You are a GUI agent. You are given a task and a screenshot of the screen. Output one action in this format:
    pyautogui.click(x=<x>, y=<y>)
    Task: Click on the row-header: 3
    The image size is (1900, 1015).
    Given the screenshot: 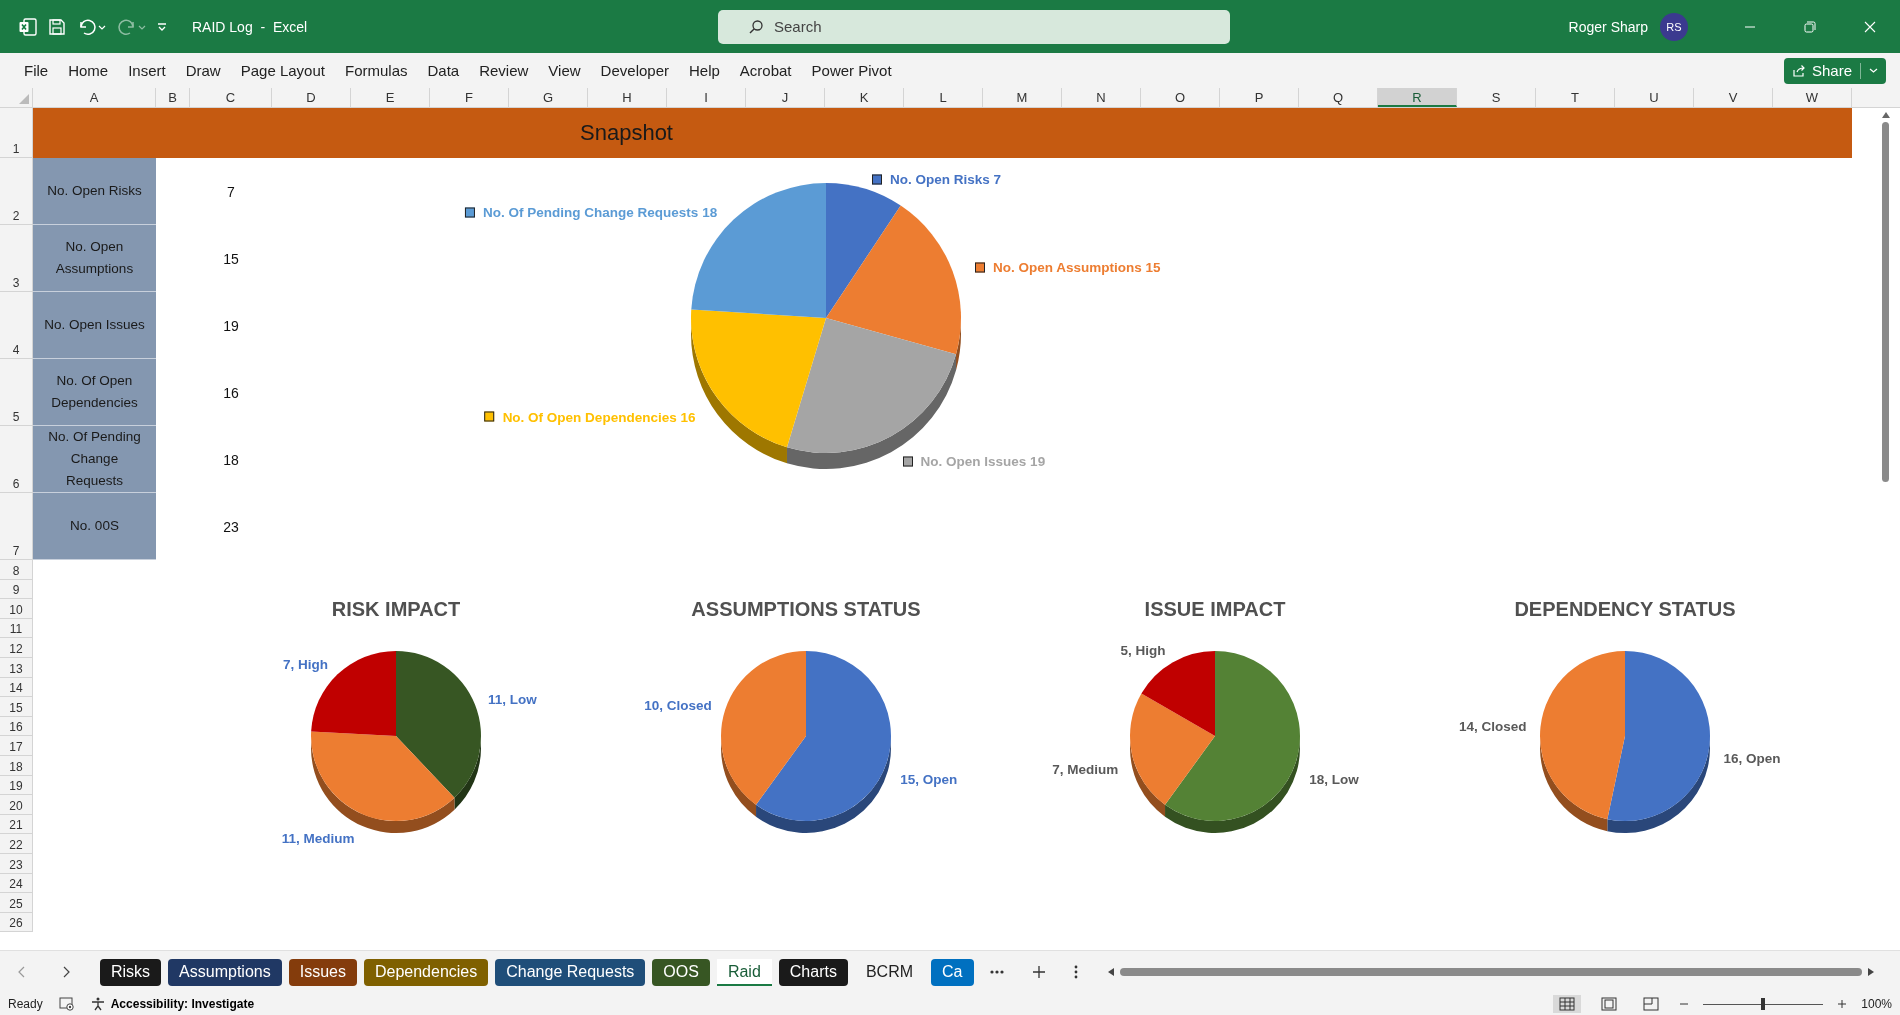 What is the action you would take?
    pyautogui.click(x=16, y=258)
    